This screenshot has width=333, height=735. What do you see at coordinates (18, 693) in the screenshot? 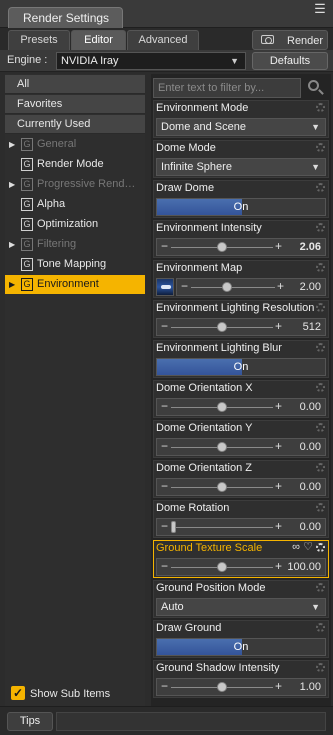
I see `checkbox-checked-icon: ✓` at bounding box center [18, 693].